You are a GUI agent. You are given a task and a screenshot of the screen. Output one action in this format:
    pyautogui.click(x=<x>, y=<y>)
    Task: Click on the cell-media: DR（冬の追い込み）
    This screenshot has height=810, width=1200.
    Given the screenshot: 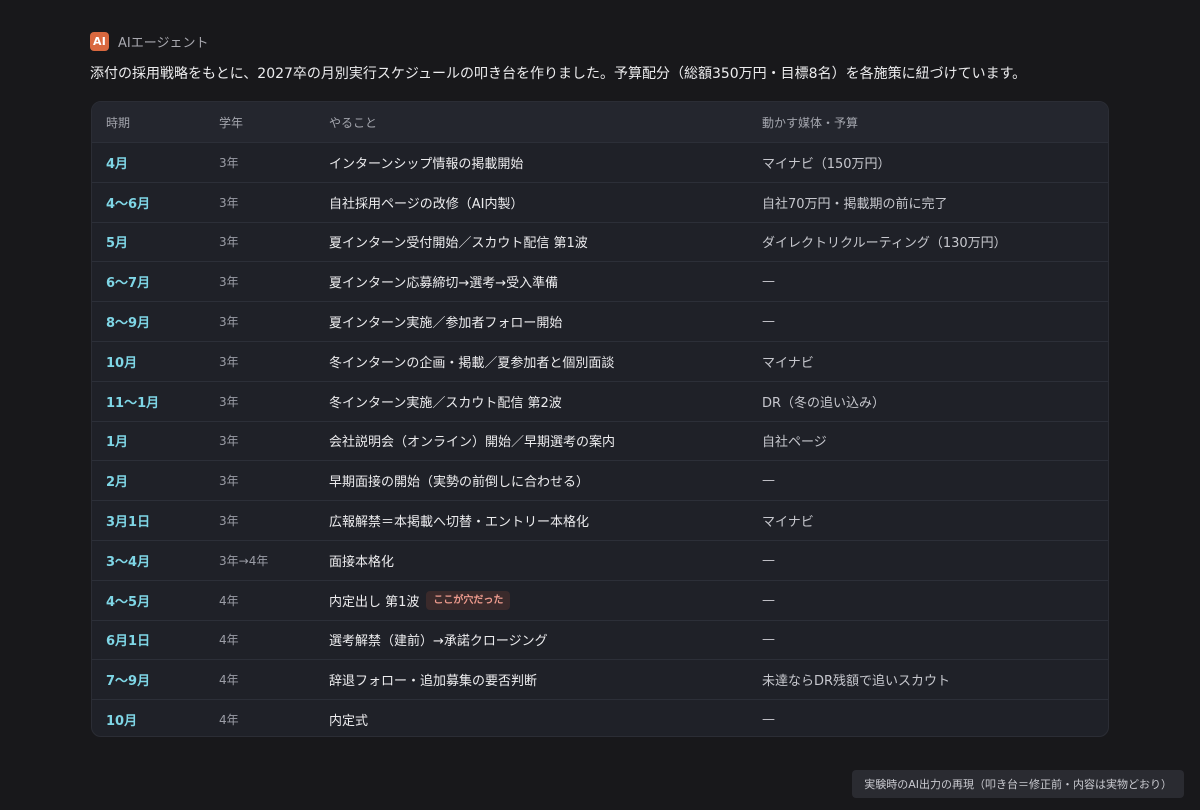 What is the action you would take?
    pyautogui.click(x=932, y=401)
    